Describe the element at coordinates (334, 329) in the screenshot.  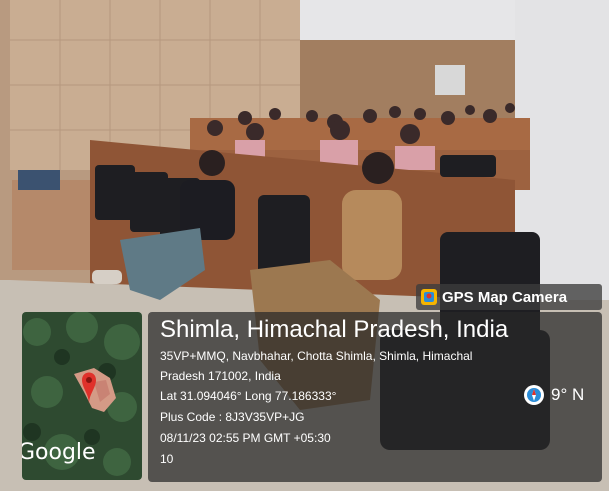
I see `location-title: Shimla, Himachal Pradesh, India` at that location.